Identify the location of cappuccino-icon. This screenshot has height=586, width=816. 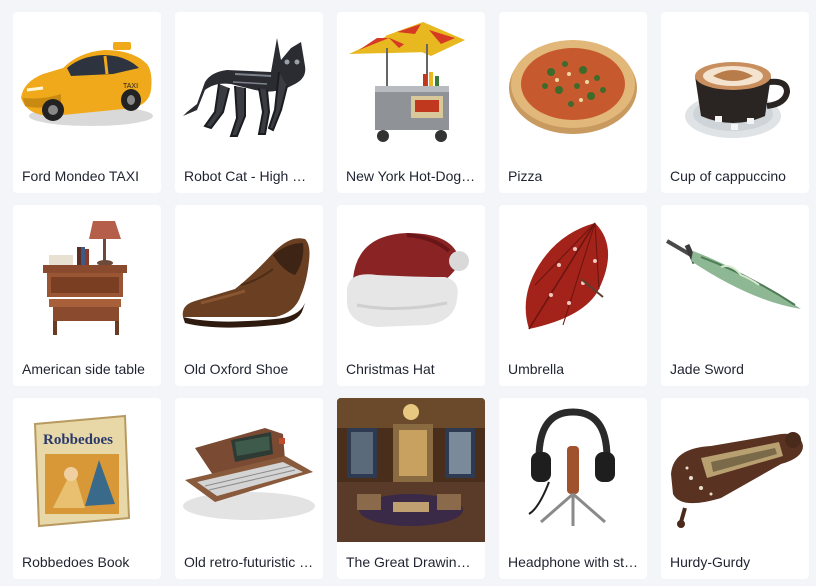
(735, 84).